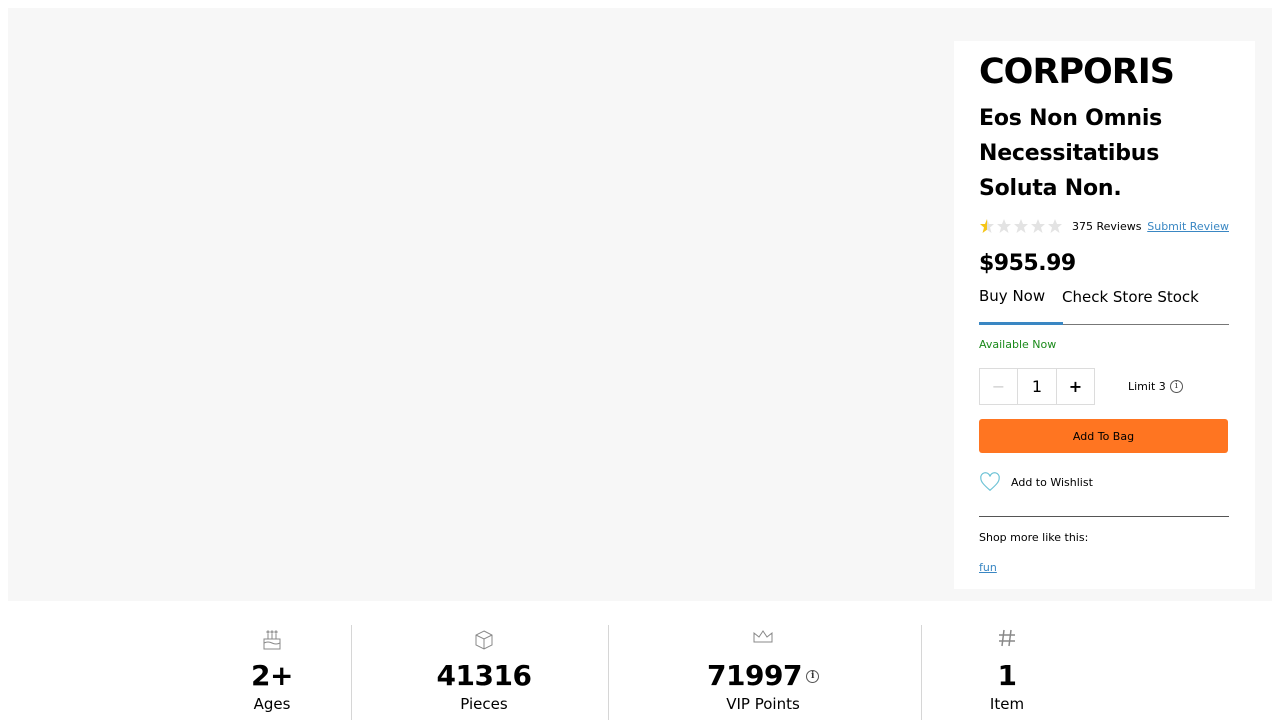 This screenshot has height=720, width=1280. Describe the element at coordinates (999, 386) in the screenshot. I see `quantity-decrease-button: −` at that location.